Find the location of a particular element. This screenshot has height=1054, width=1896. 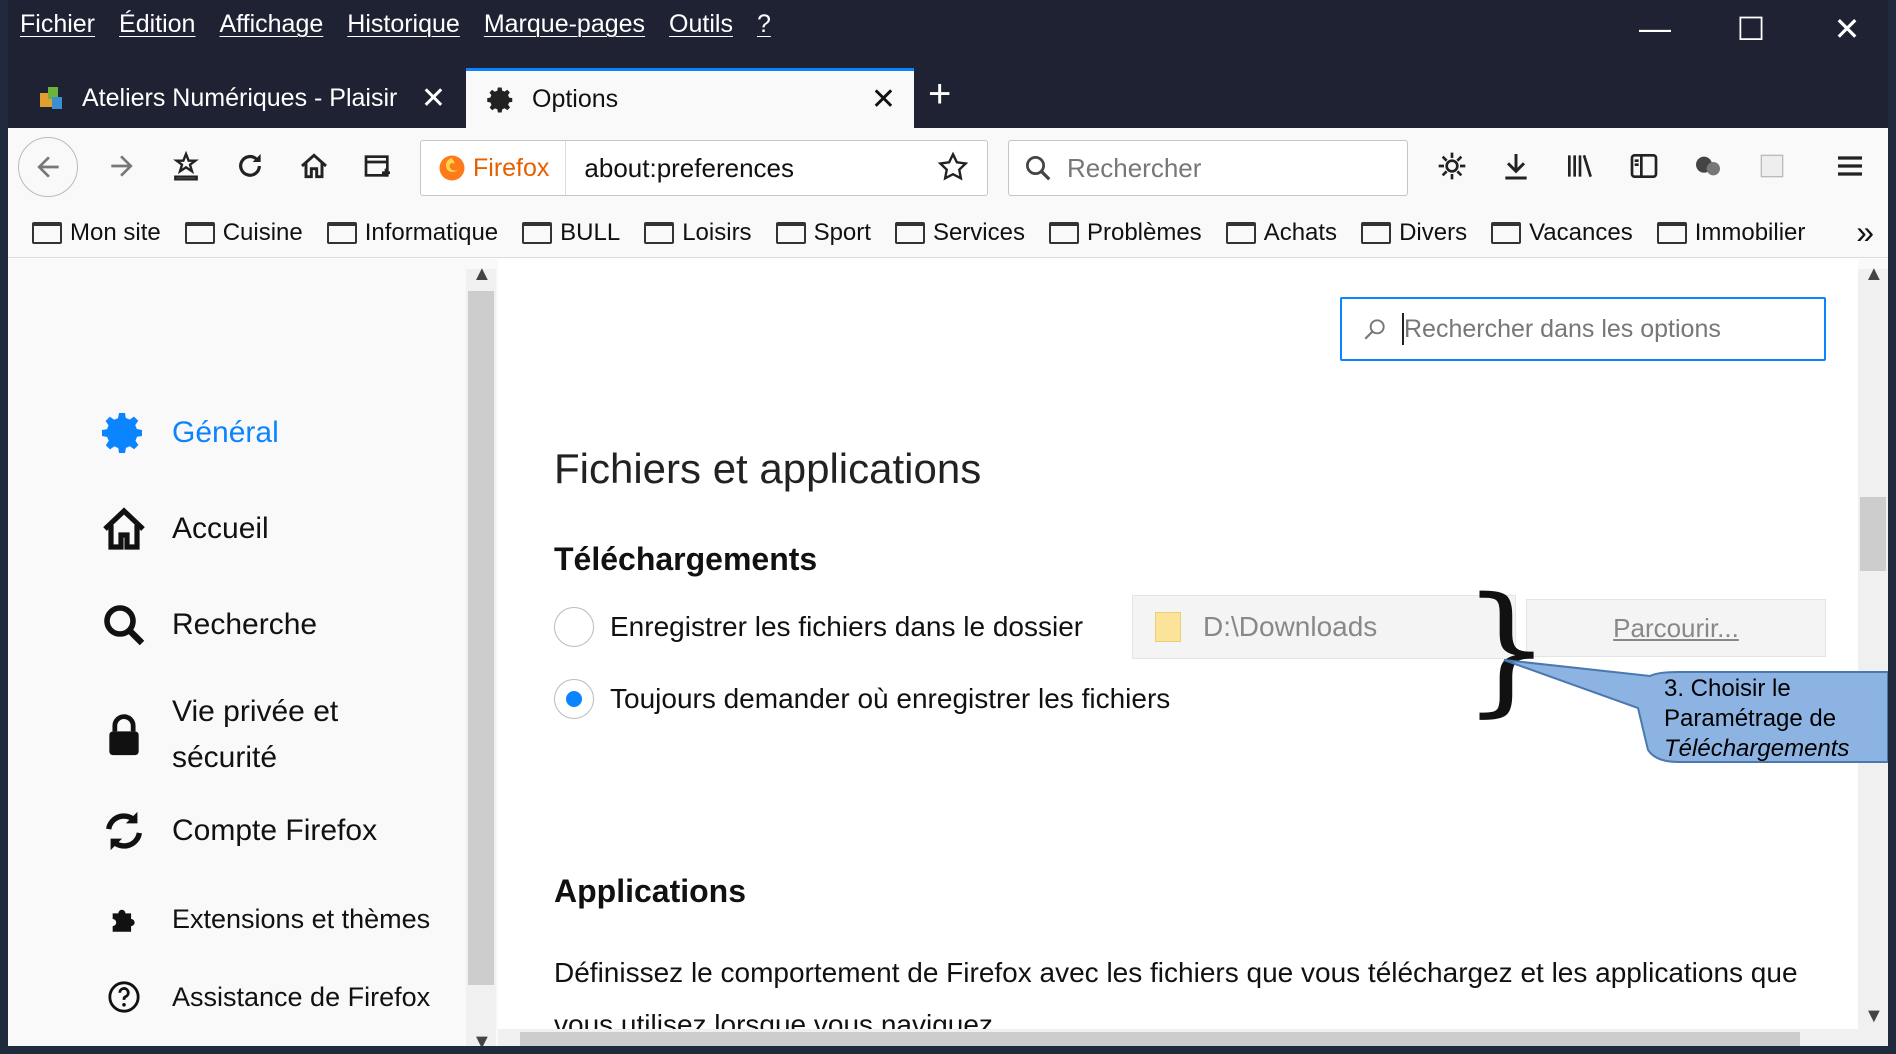

bookmark-folder: Informatique is located at coordinates (412, 232).